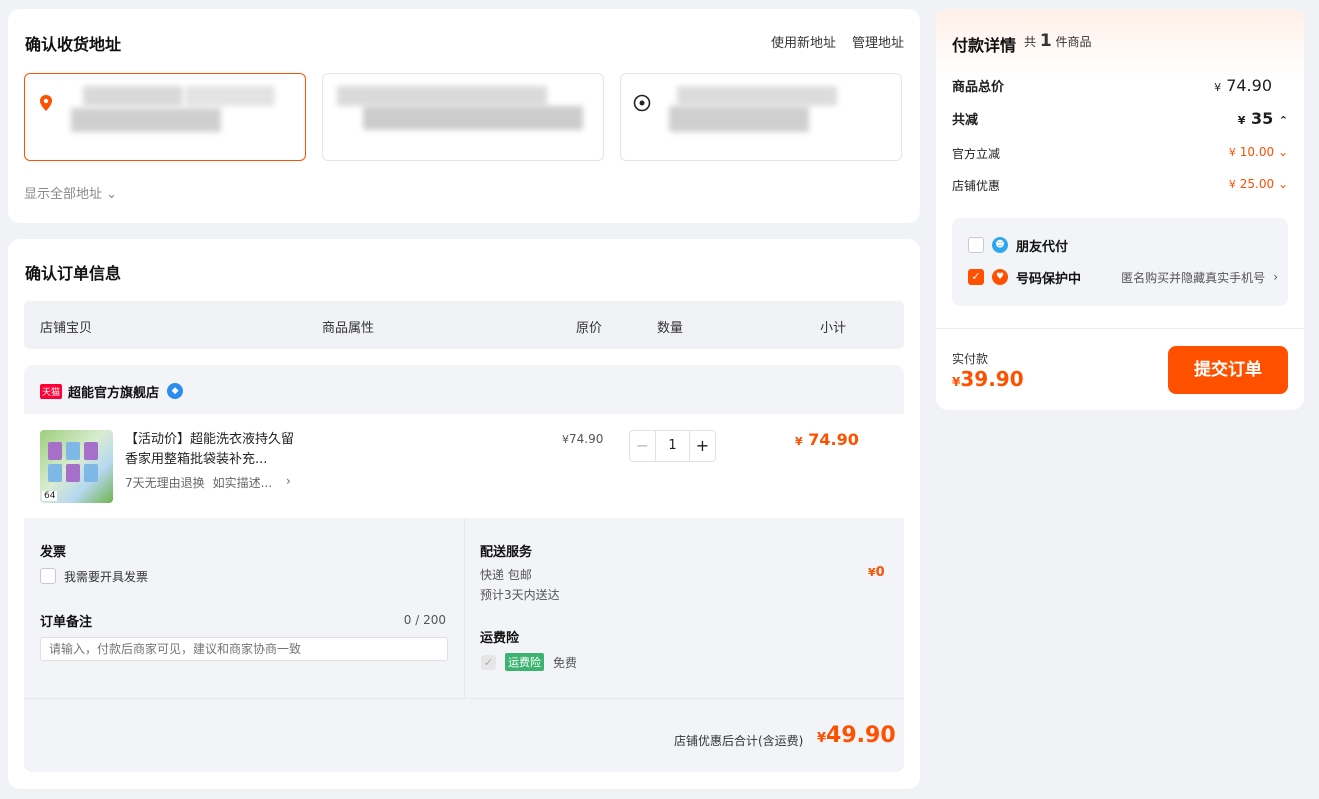 The height and width of the screenshot is (799, 1319). Describe the element at coordinates (175, 391) in the screenshot. I see `shop-vip-icon: ◆` at that location.